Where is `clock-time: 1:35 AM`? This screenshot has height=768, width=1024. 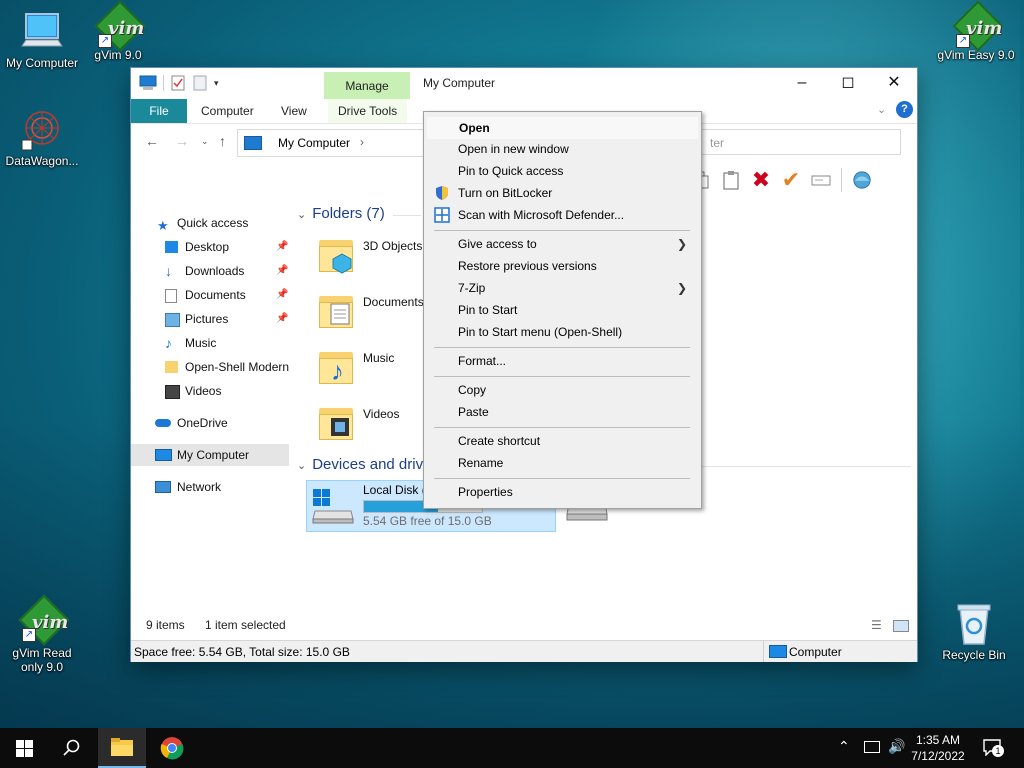 clock-time: 1:35 AM is located at coordinates (938, 740).